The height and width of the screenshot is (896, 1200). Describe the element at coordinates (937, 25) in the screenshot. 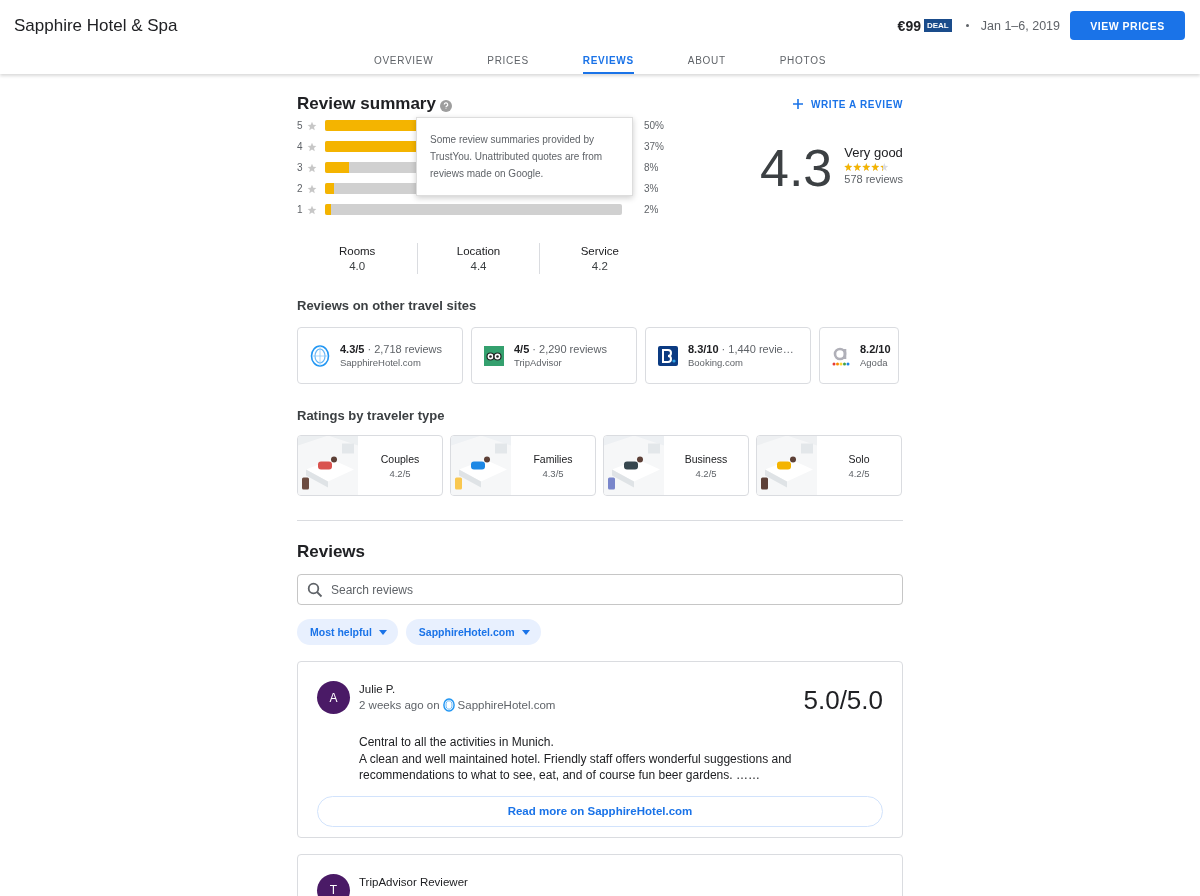

I see `deal-badge: DEAL` at that location.